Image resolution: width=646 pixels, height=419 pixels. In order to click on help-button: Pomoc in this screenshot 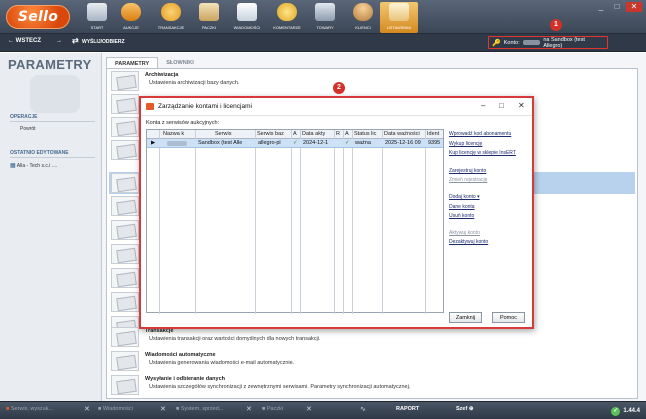, I will do `click(508, 317)`.